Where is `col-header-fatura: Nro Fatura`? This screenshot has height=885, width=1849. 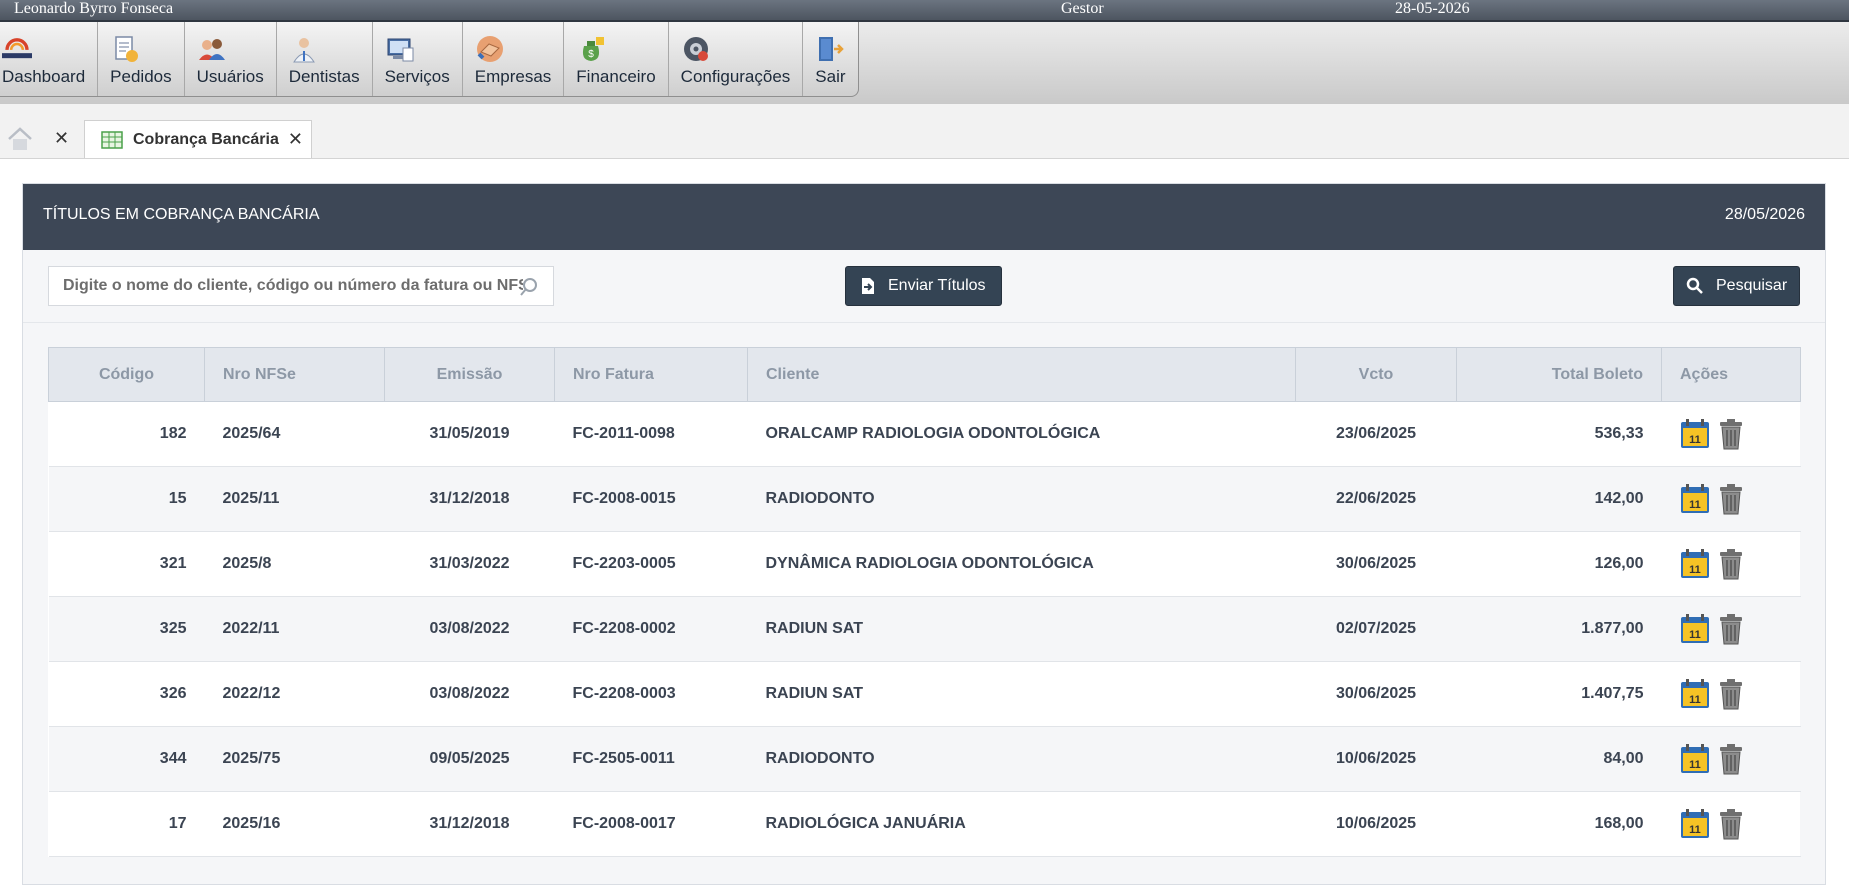
col-header-fatura: Nro Fatura is located at coordinates (651, 374).